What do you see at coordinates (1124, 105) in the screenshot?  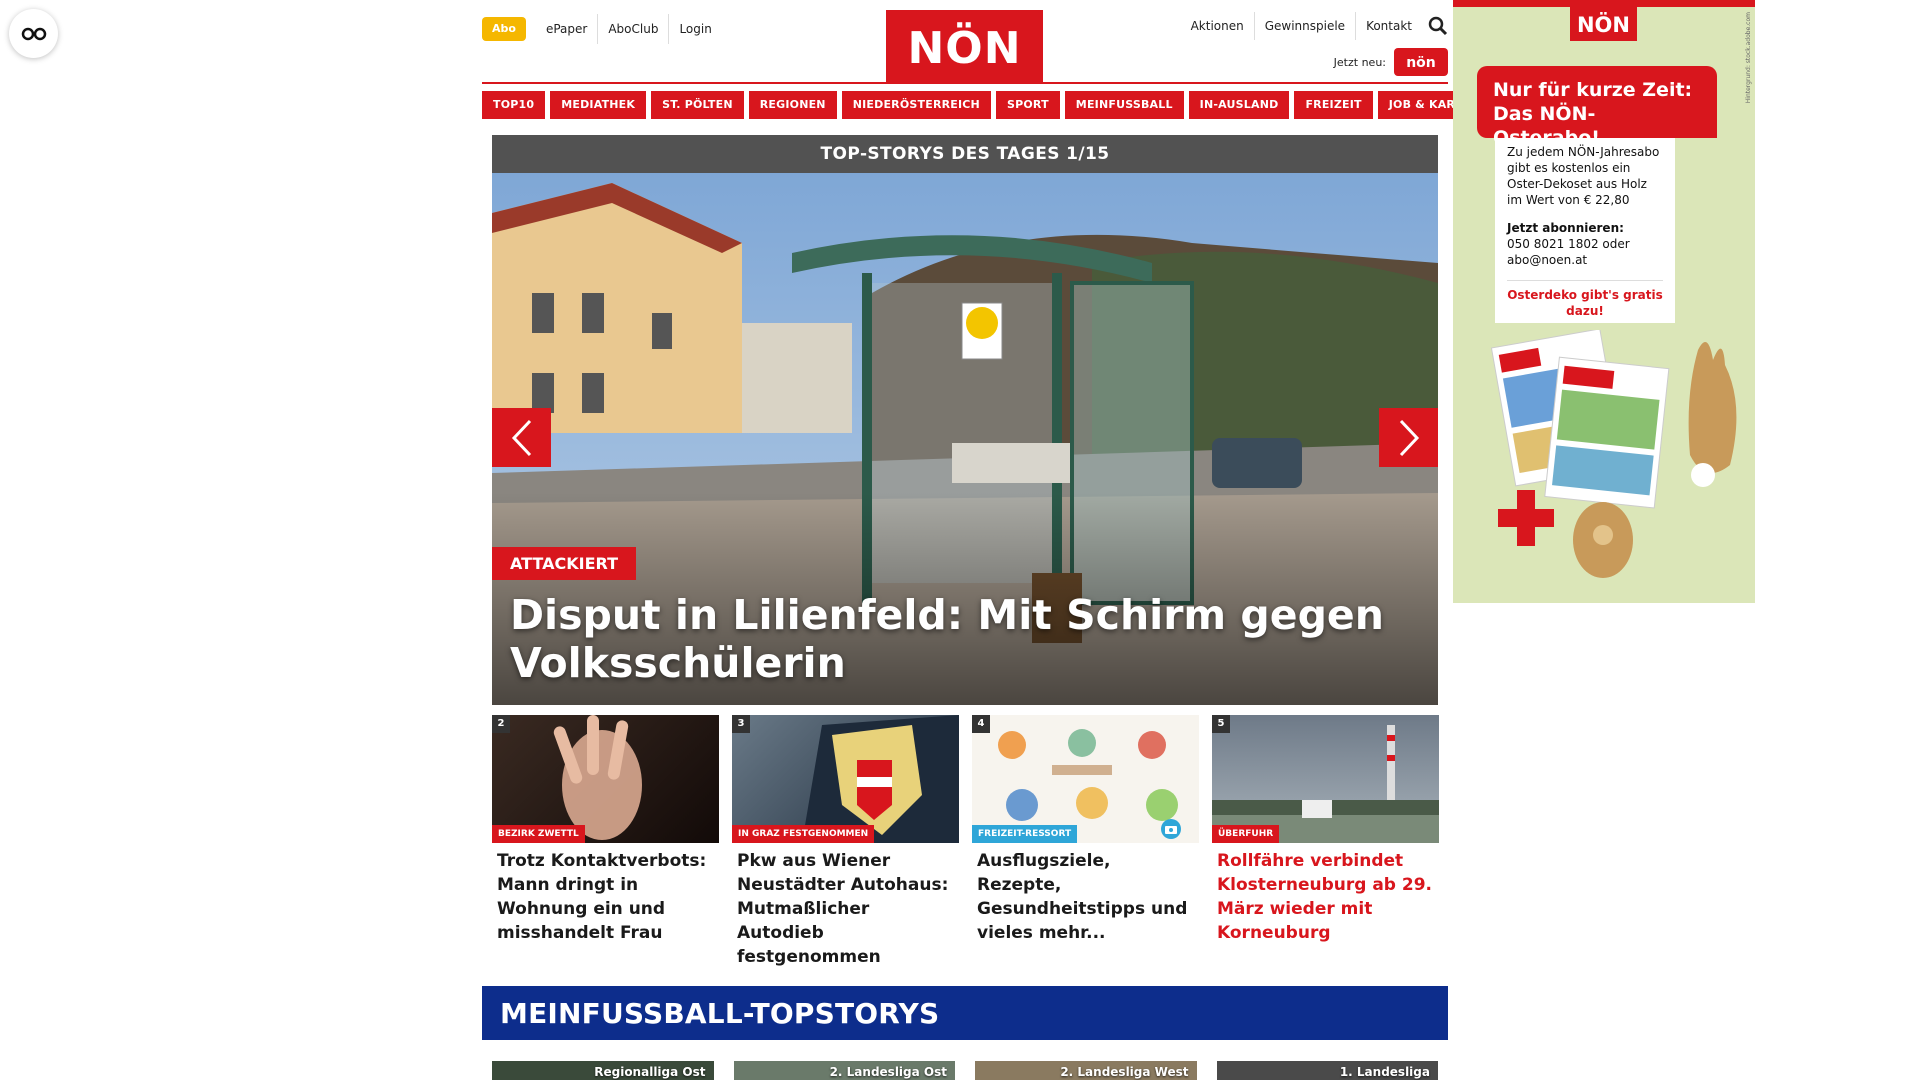 I see `nav-meinfussball: MEINFUSSBALL` at bounding box center [1124, 105].